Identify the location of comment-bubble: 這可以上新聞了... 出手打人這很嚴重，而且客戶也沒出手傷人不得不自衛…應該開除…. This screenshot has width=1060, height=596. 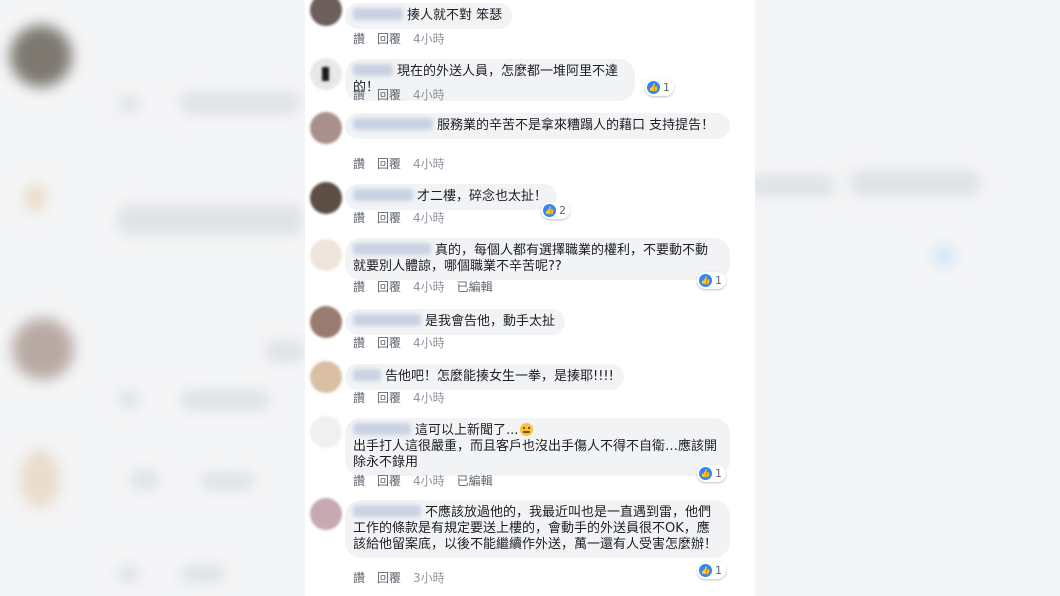
(537, 447).